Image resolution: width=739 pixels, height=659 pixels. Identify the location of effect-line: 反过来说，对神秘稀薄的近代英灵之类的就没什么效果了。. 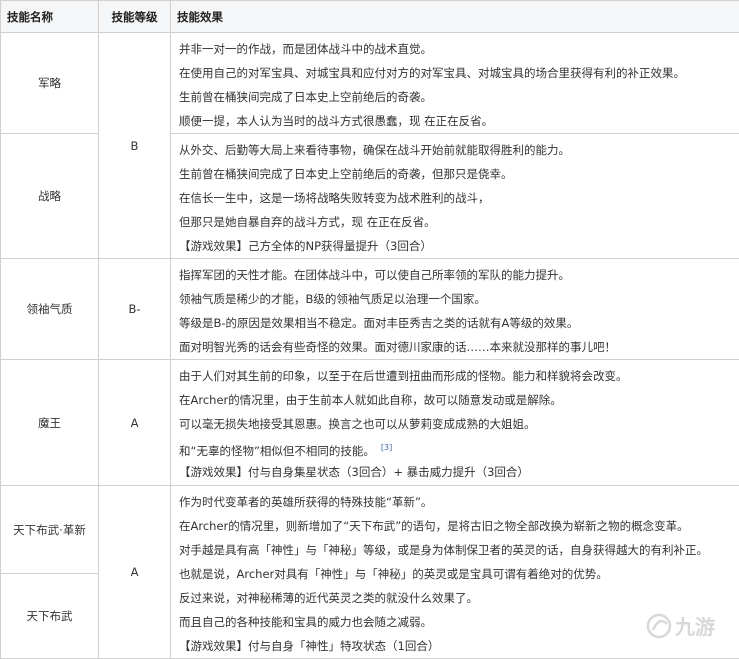
(456, 598).